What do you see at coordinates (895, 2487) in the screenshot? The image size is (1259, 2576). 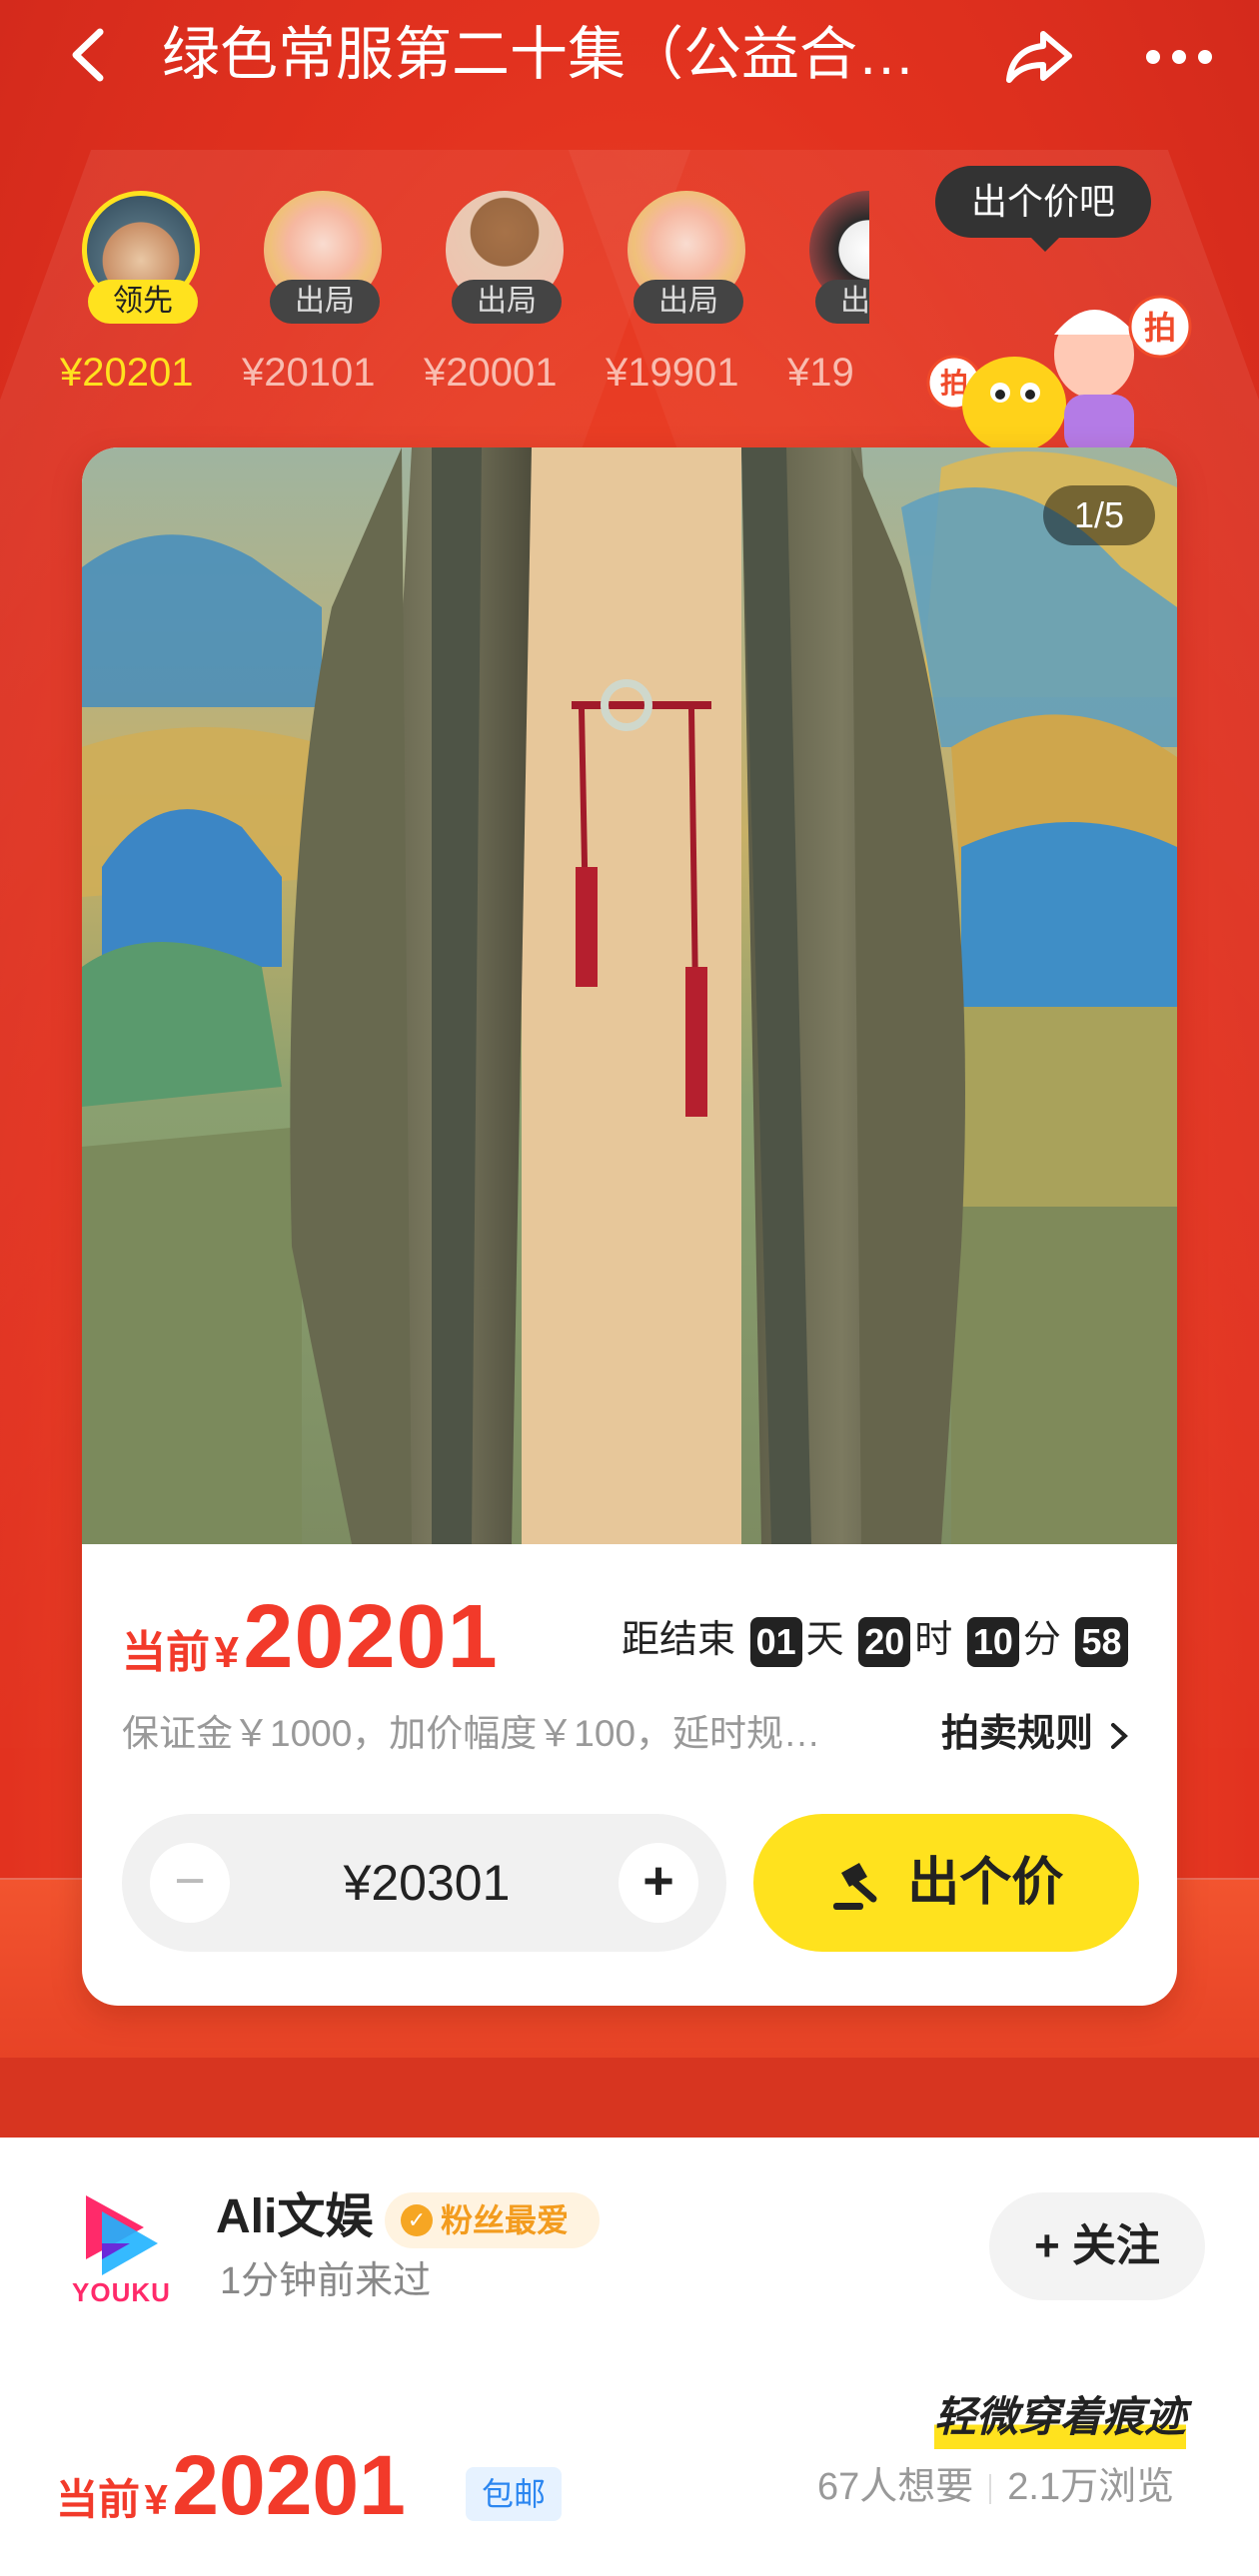 I see `wants-count: 67人想要` at bounding box center [895, 2487].